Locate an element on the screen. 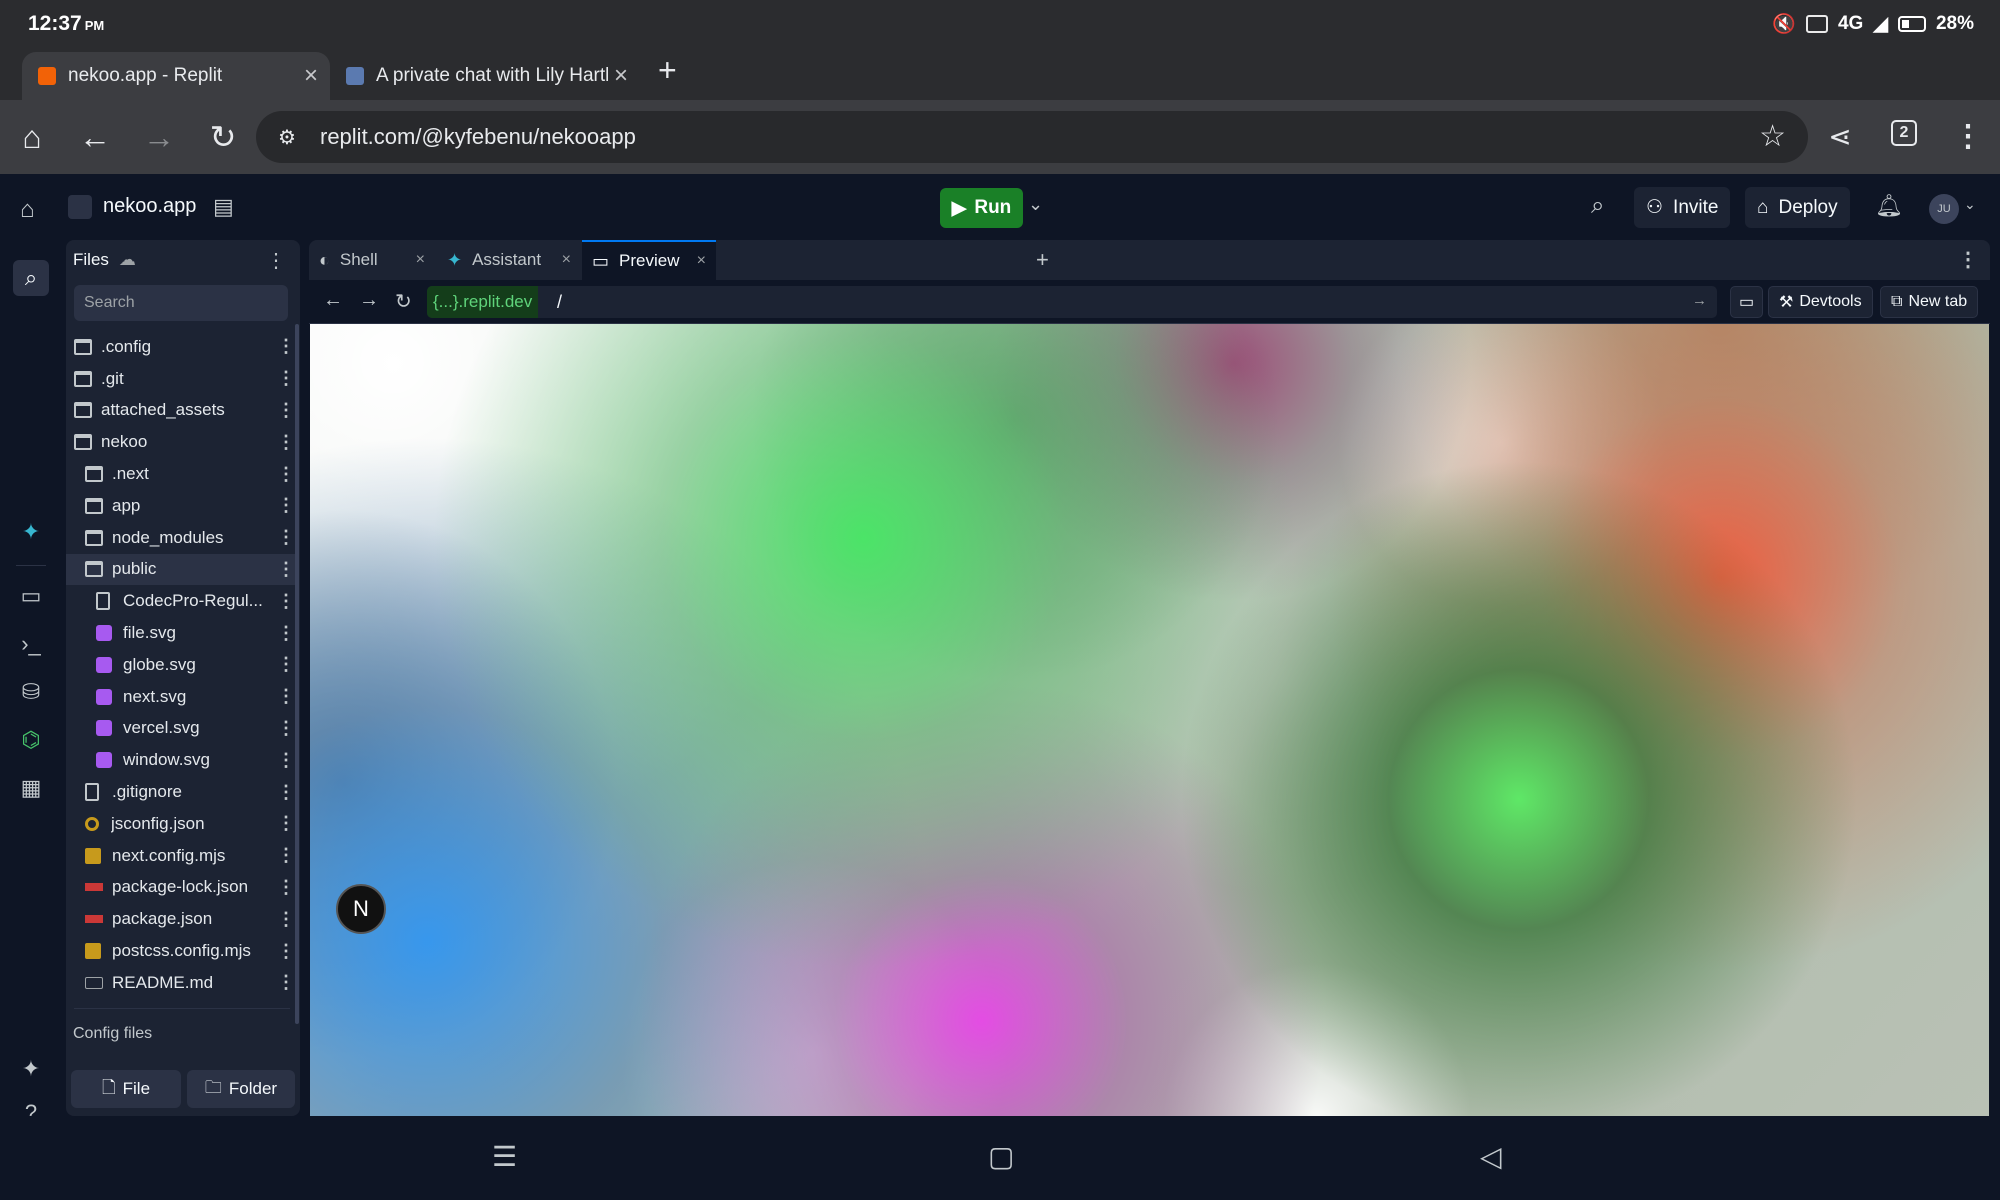 This screenshot has height=1200, width=2000. file-tree-scrollbar is located at coordinates (297, 674).